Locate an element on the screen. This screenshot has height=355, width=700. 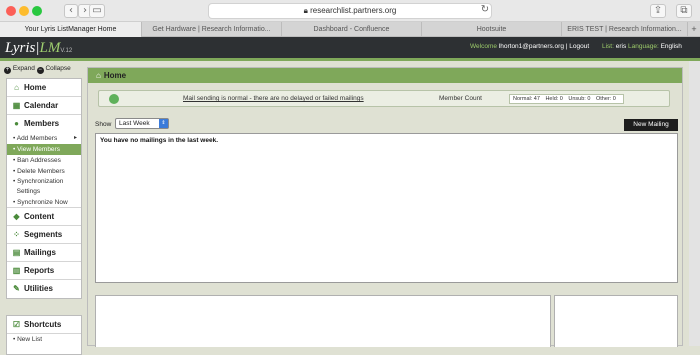
shortcuts-header: ☑ Shortcuts is located at coordinates (44, 325).